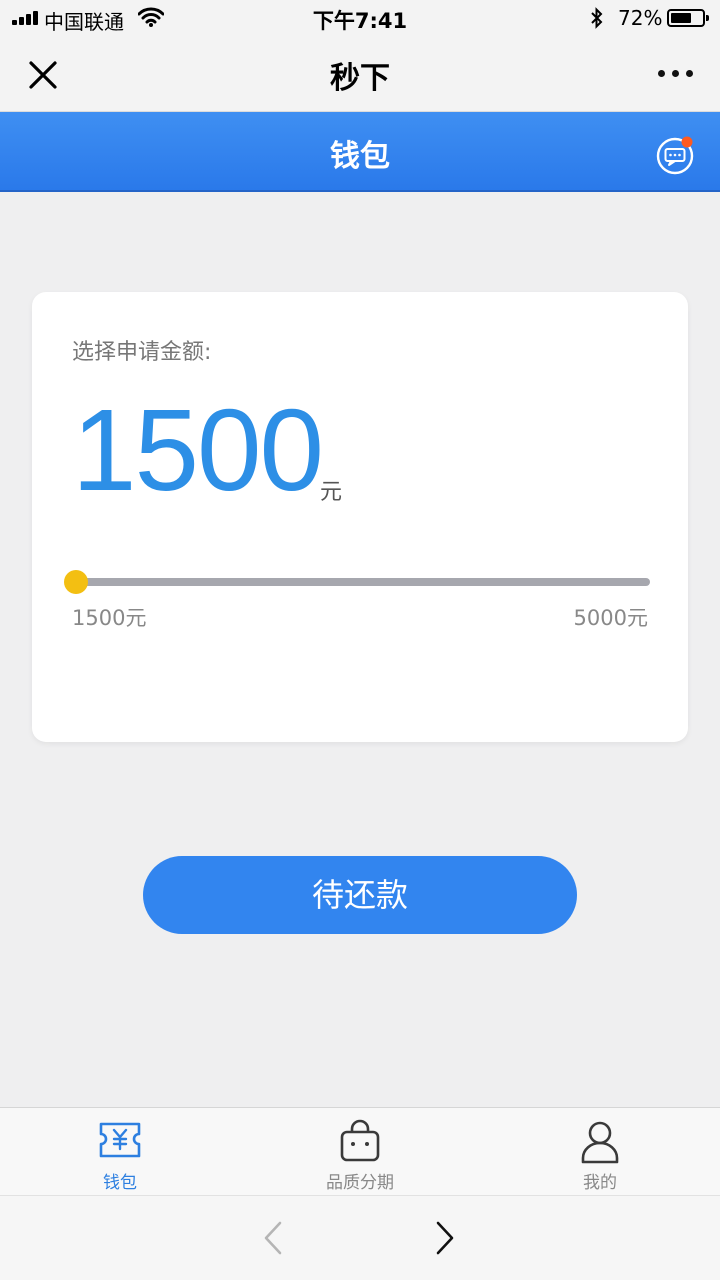  What do you see at coordinates (360, 21) in the screenshot?
I see `clock: 下午7:41` at bounding box center [360, 21].